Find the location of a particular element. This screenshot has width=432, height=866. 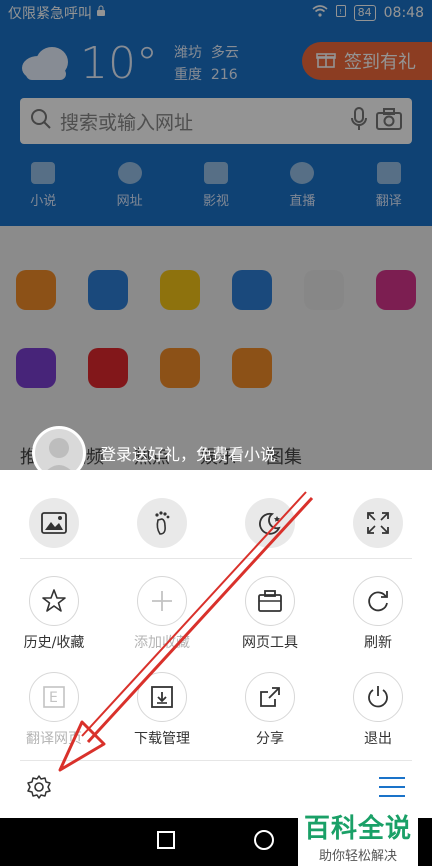

star-icon is located at coordinates (54, 601).